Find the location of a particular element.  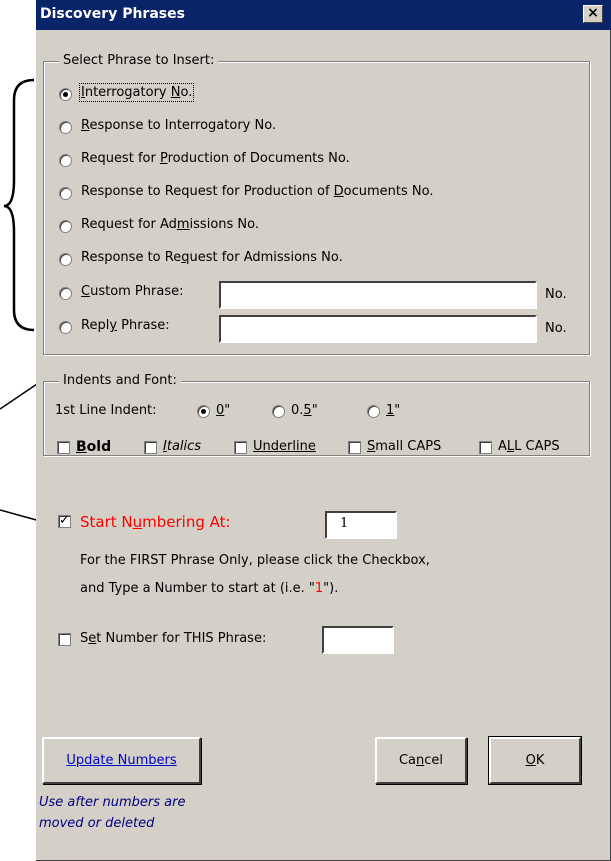

update-numbers-button: Update Numbers is located at coordinates (121, 760).